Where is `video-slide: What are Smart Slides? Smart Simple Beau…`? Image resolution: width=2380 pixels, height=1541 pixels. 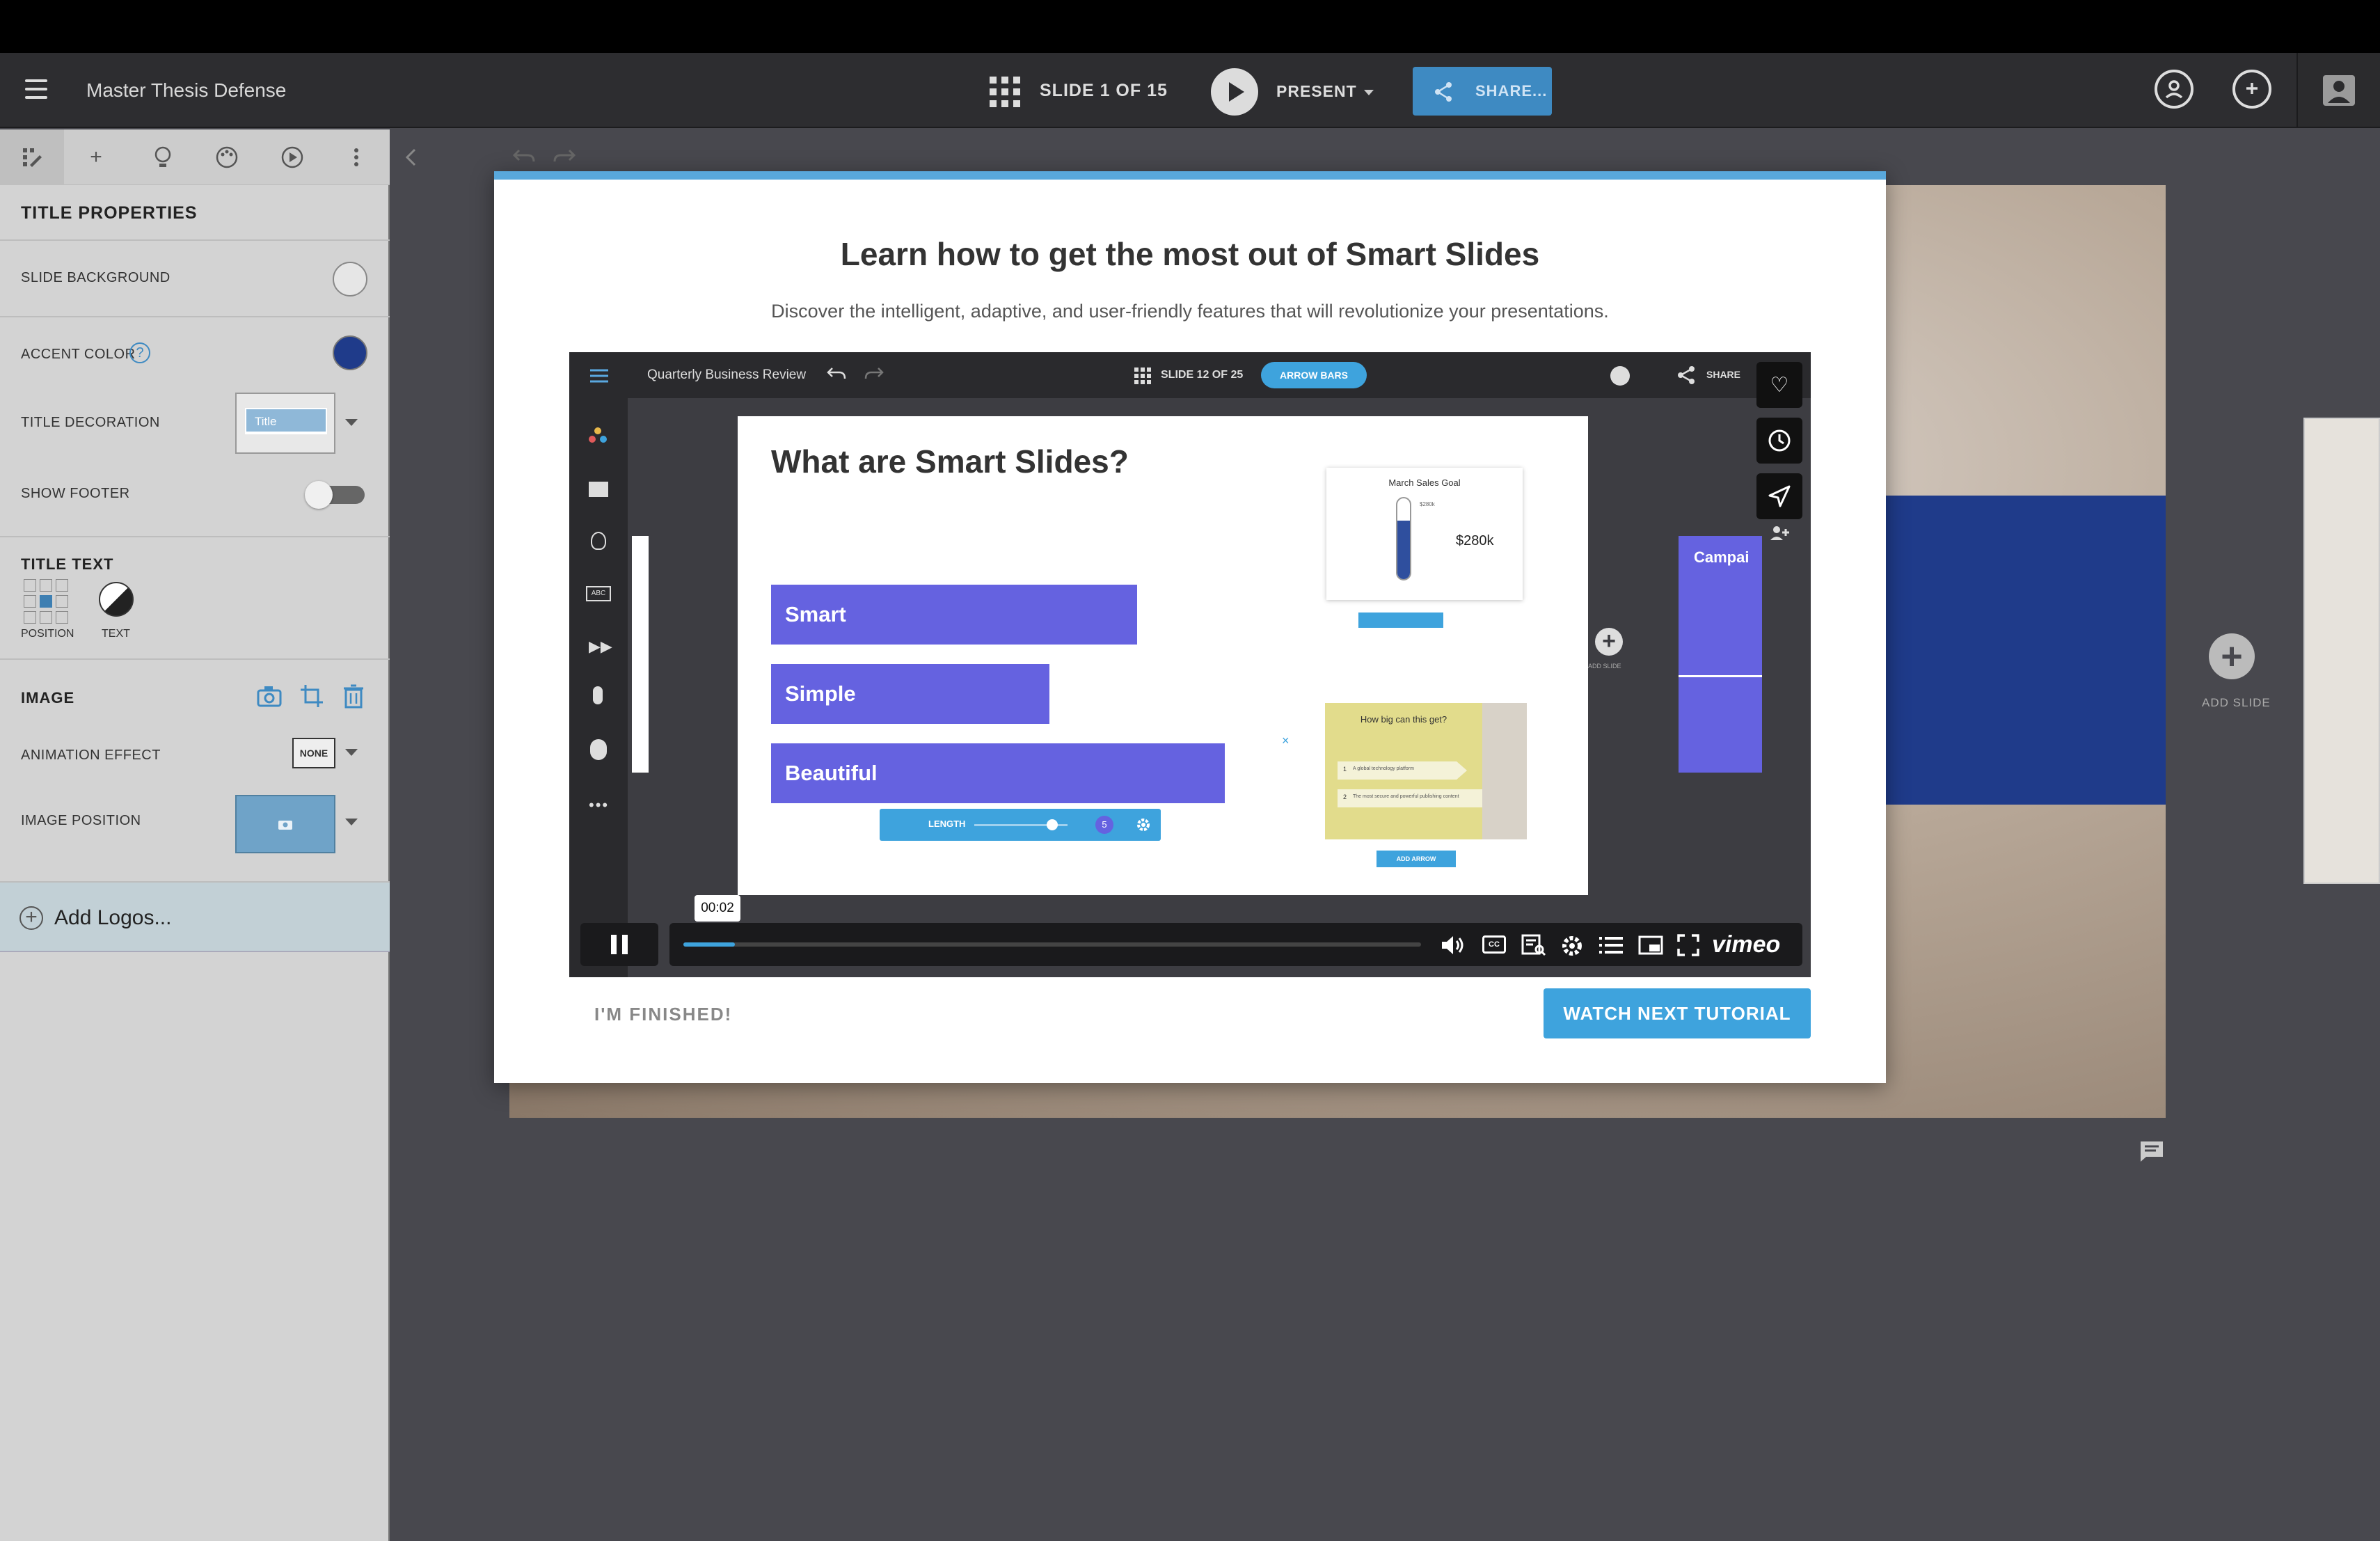
video-slide: What are Smart Slides? Smart Simple Beau… is located at coordinates (1163, 655).